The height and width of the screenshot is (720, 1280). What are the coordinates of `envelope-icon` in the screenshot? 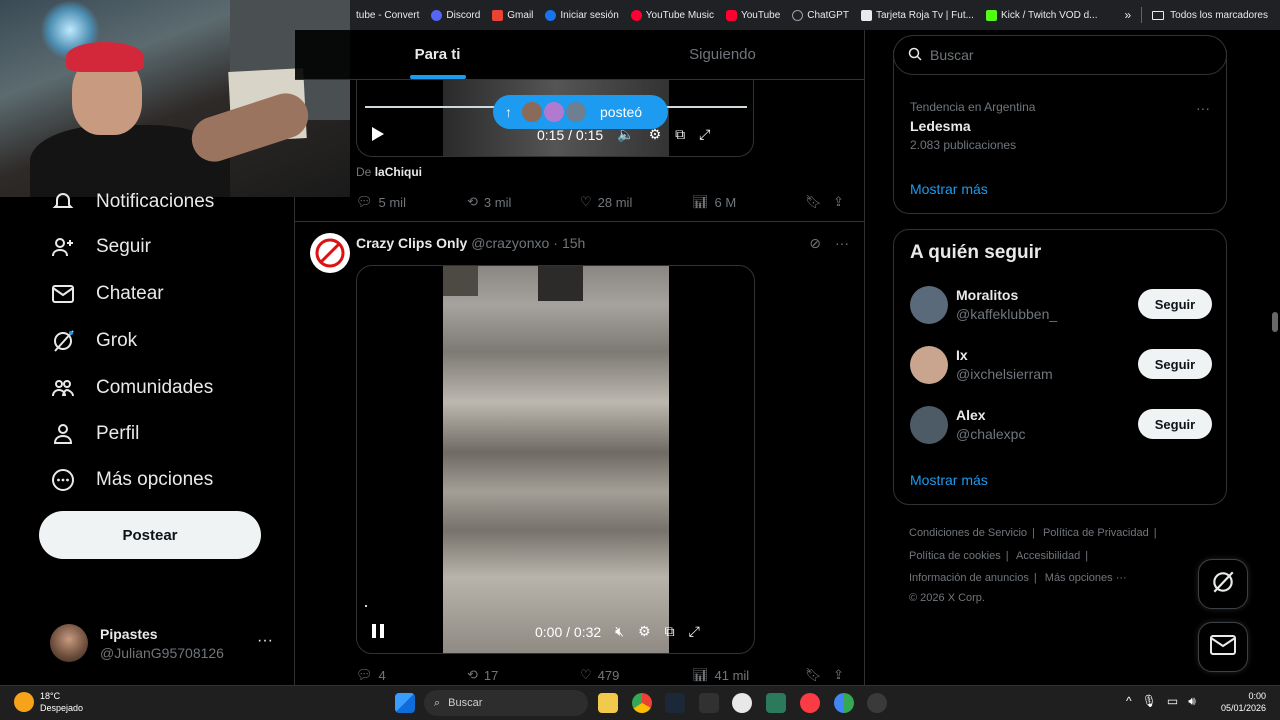 It's located at (1223, 647).